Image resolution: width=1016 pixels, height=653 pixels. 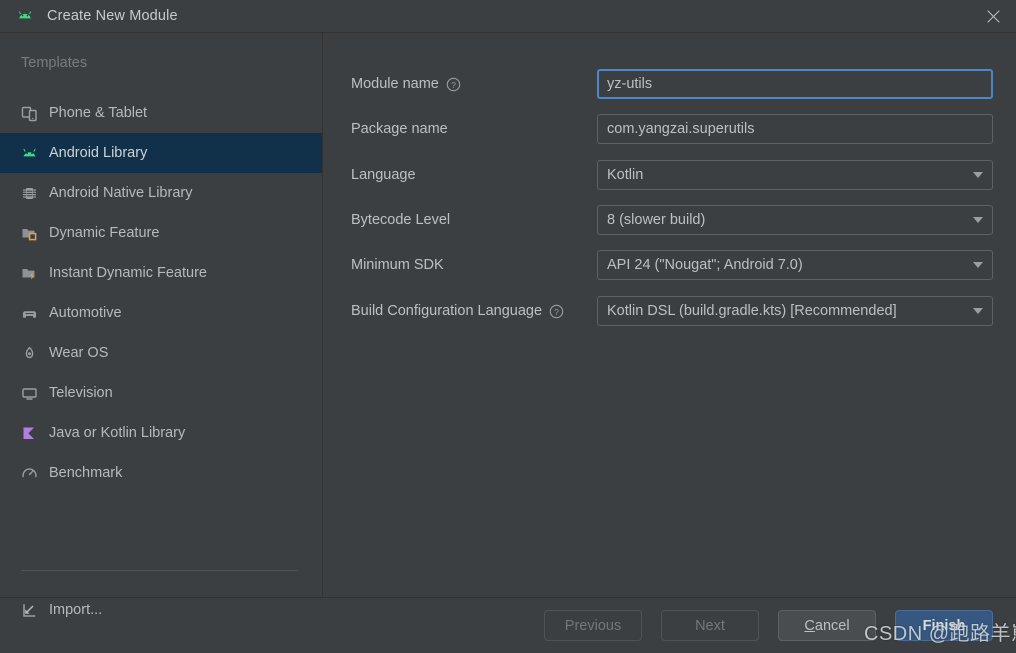 I want to click on templates-header: Templates, so click(x=54, y=63).